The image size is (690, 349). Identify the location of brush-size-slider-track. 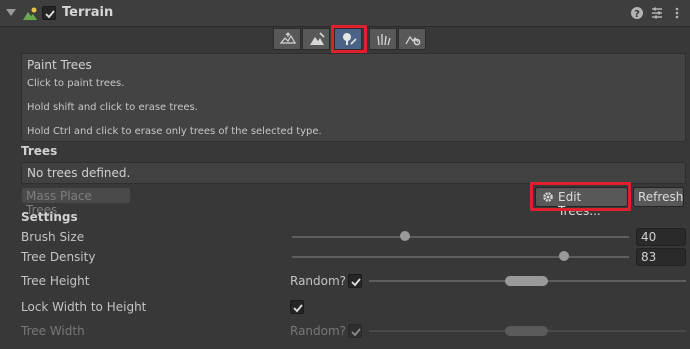
(460, 237).